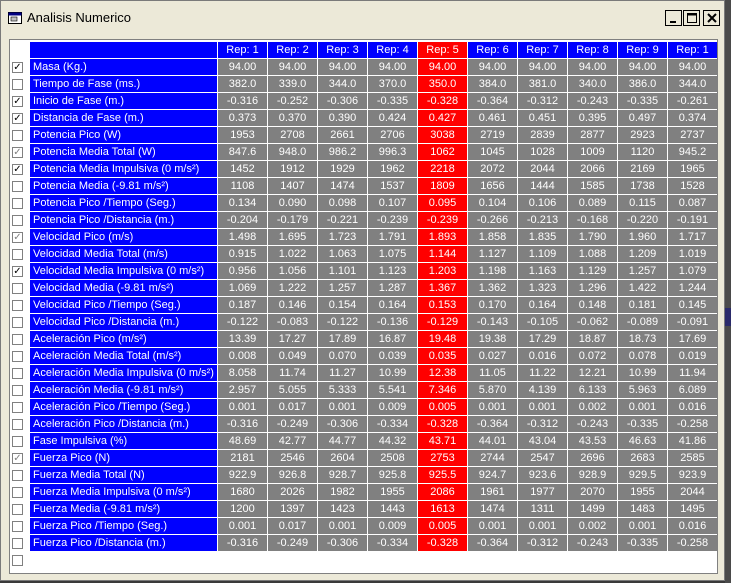  Describe the element at coordinates (692, 186) in the screenshot. I see `table-cell: 1528` at that location.